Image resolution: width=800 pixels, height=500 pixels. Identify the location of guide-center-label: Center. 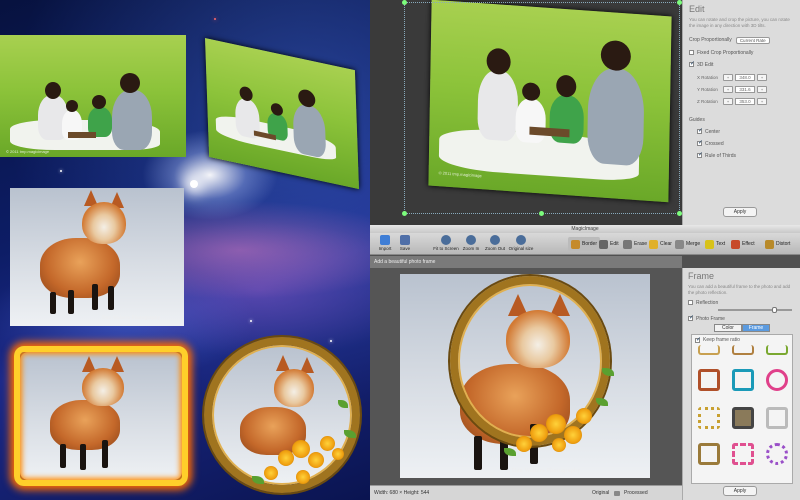
(713, 131).